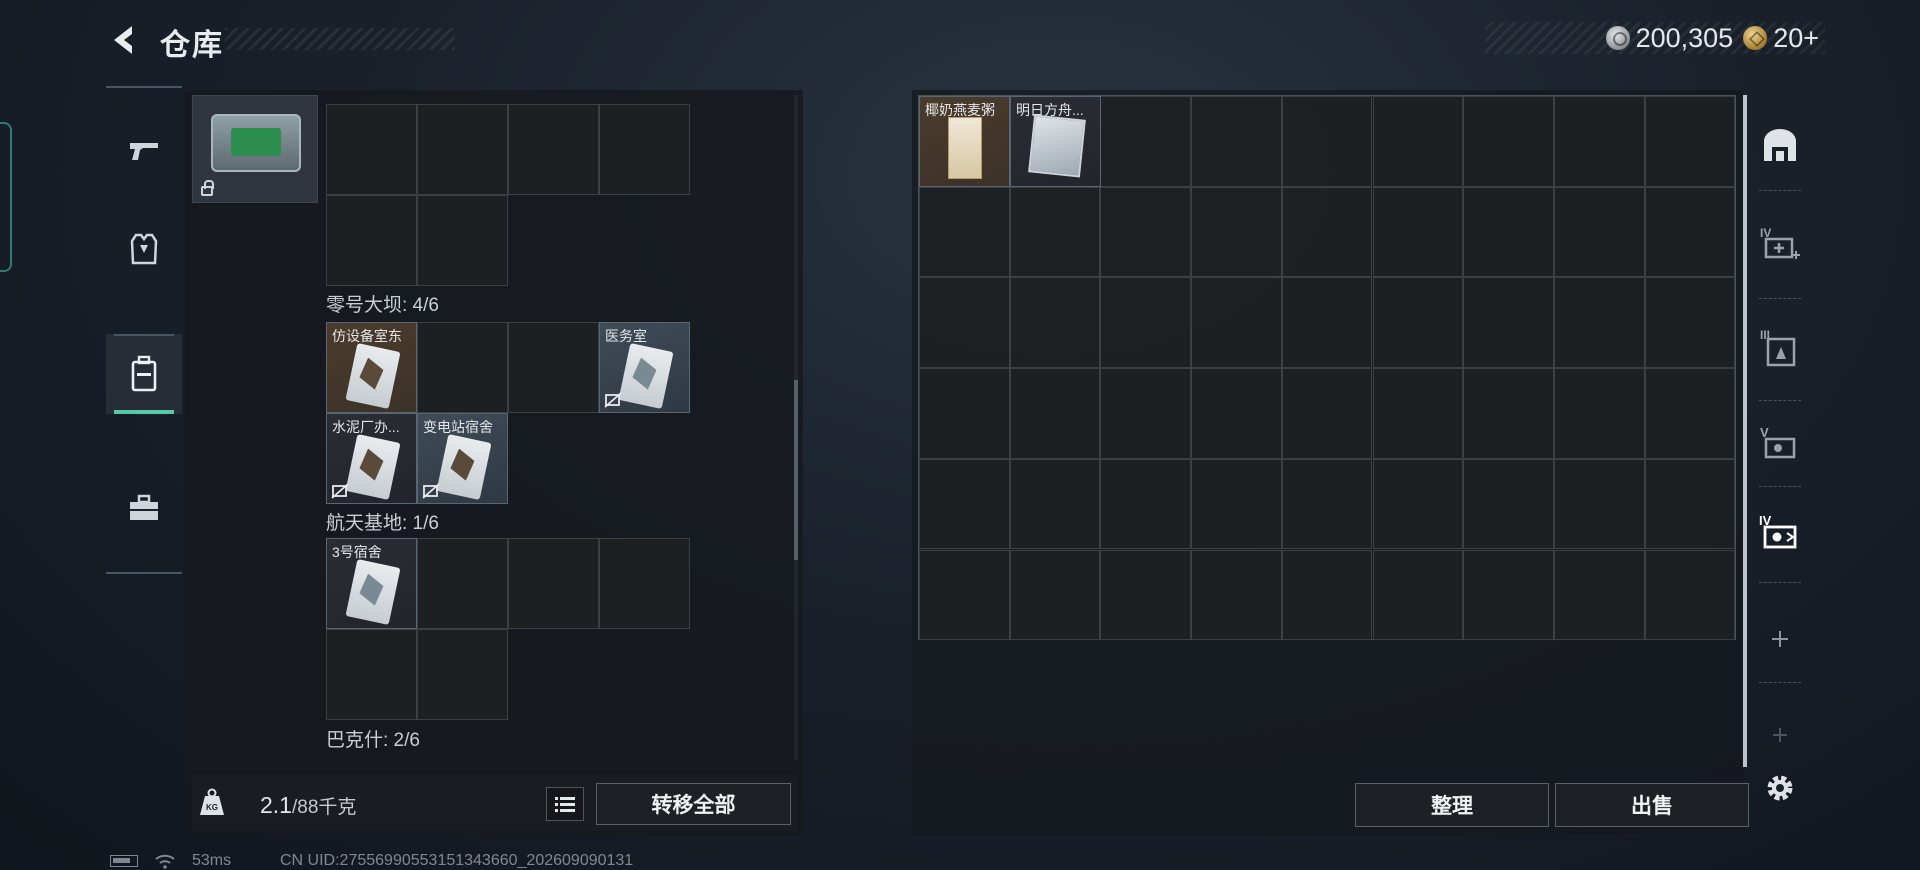 Image resolution: width=1920 pixels, height=870 pixels. I want to click on tool-iv-add: IV, so click(1780, 245).